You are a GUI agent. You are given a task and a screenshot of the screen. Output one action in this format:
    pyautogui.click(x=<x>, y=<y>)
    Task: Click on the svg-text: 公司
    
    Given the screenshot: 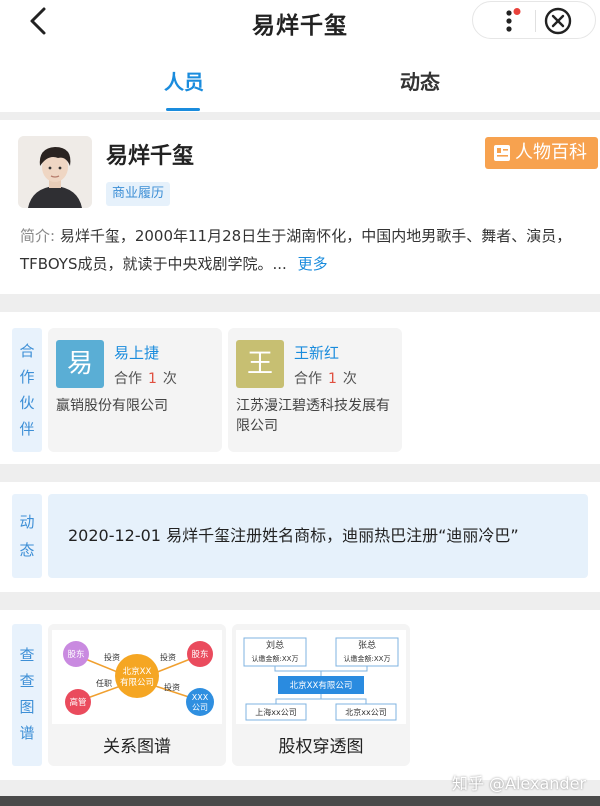 What is the action you would take?
    pyautogui.click(x=200, y=707)
    